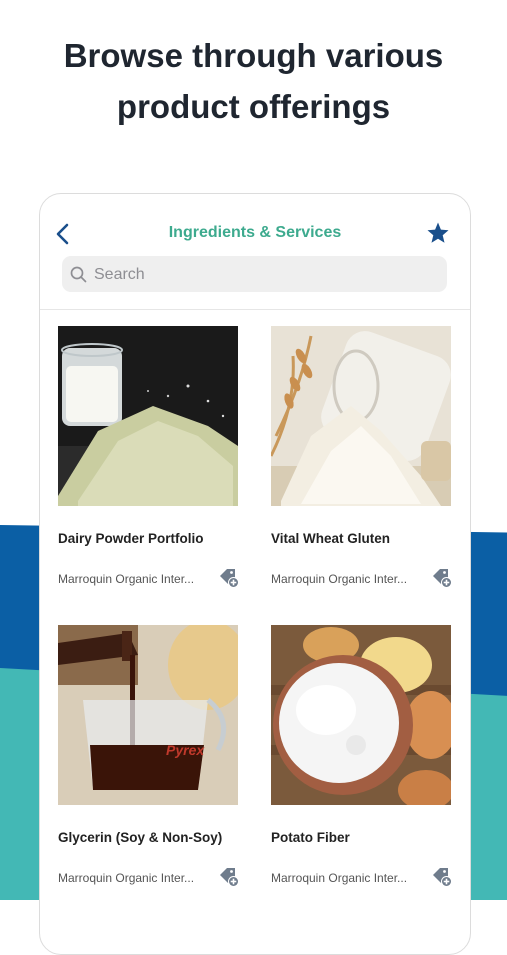  Describe the element at coordinates (148, 416) in the screenshot. I see `product-image-dairy-powder` at that location.